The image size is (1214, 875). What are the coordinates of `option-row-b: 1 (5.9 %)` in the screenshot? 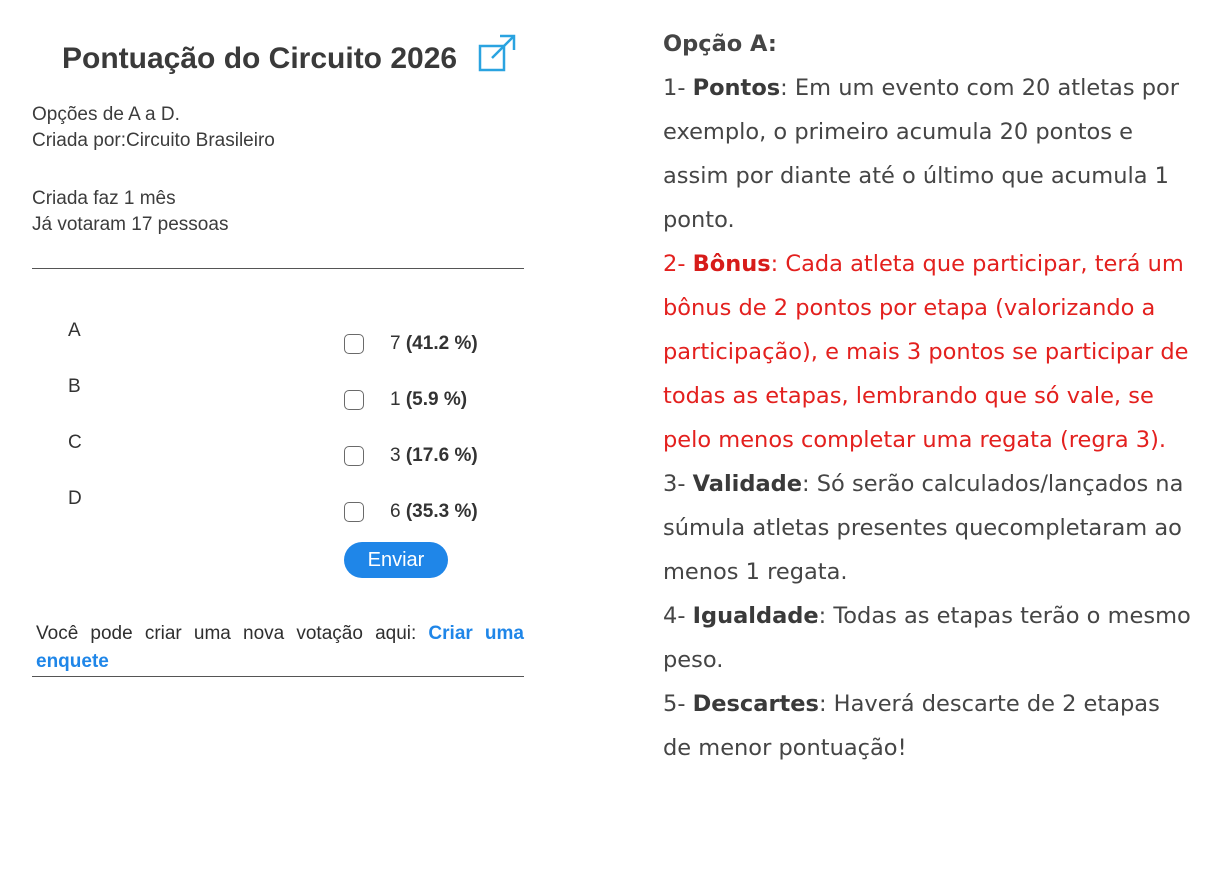 It's located at (405, 400).